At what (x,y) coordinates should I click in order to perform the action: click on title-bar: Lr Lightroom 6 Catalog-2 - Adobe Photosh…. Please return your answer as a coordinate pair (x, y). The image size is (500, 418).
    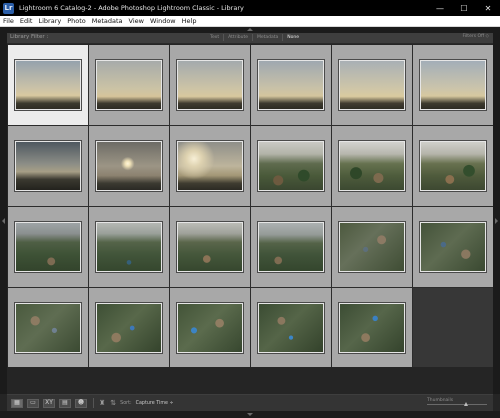
    Looking at the image, I should click on (250, 8).